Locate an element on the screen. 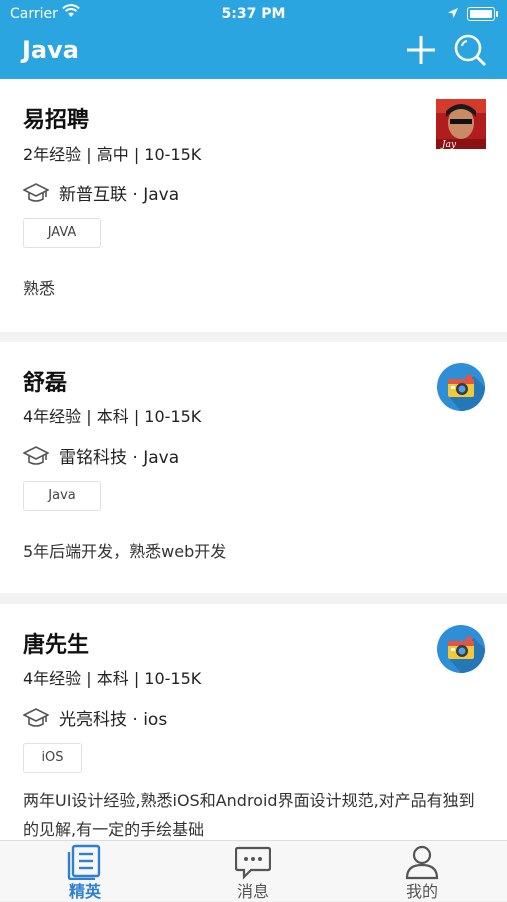  skill-tag: iOS is located at coordinates (52, 758).